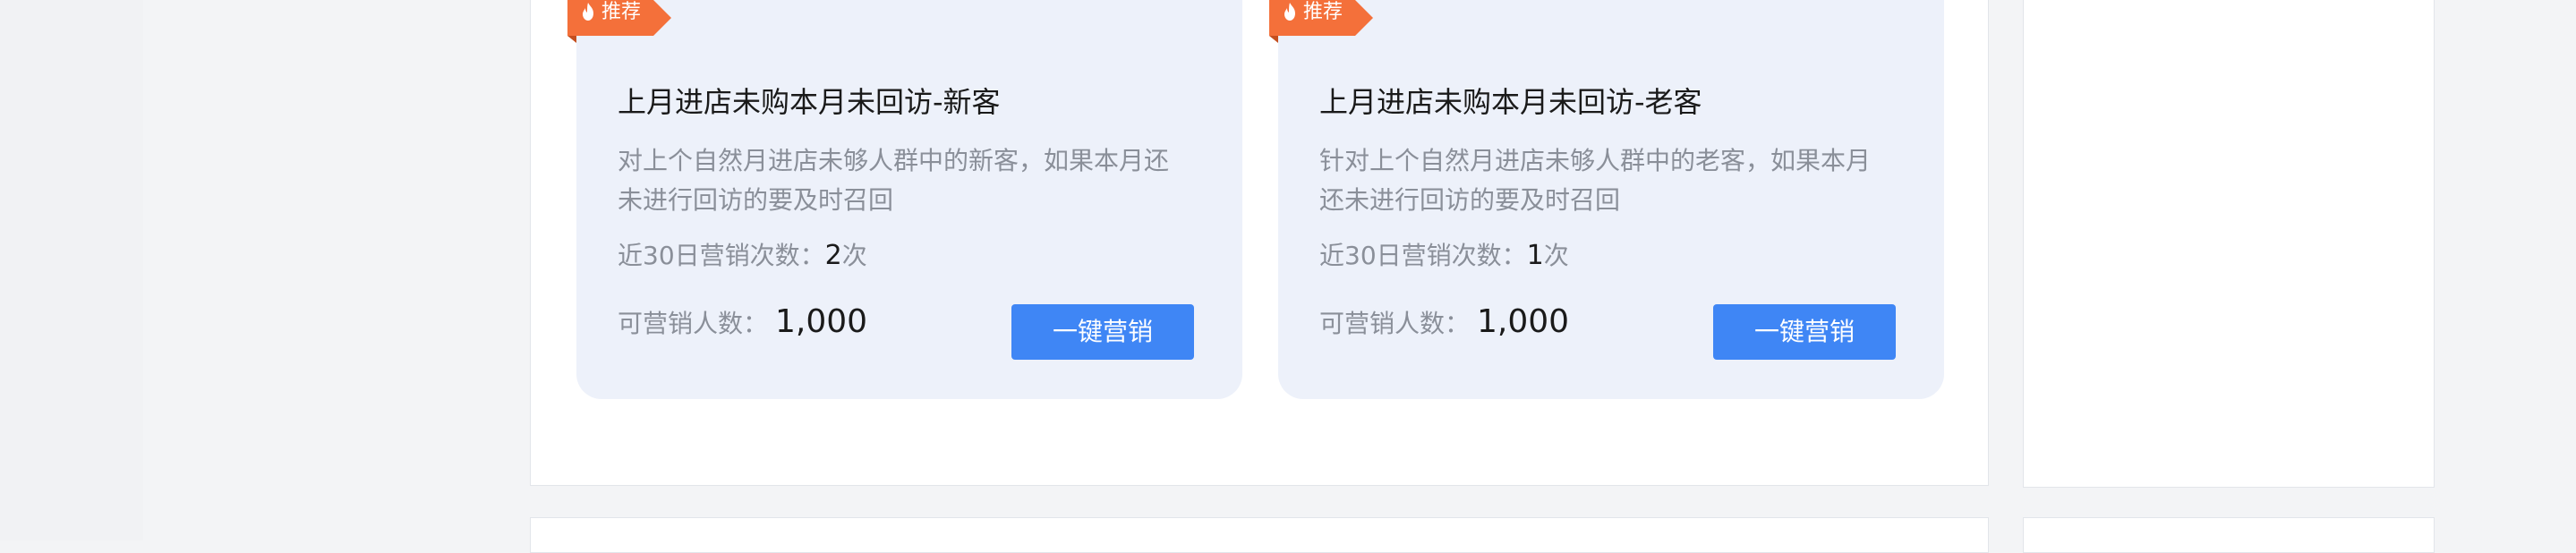 This screenshot has width=2576, height=553. What do you see at coordinates (833, 255) in the screenshot?
I see `marketing-count-value: 2` at bounding box center [833, 255].